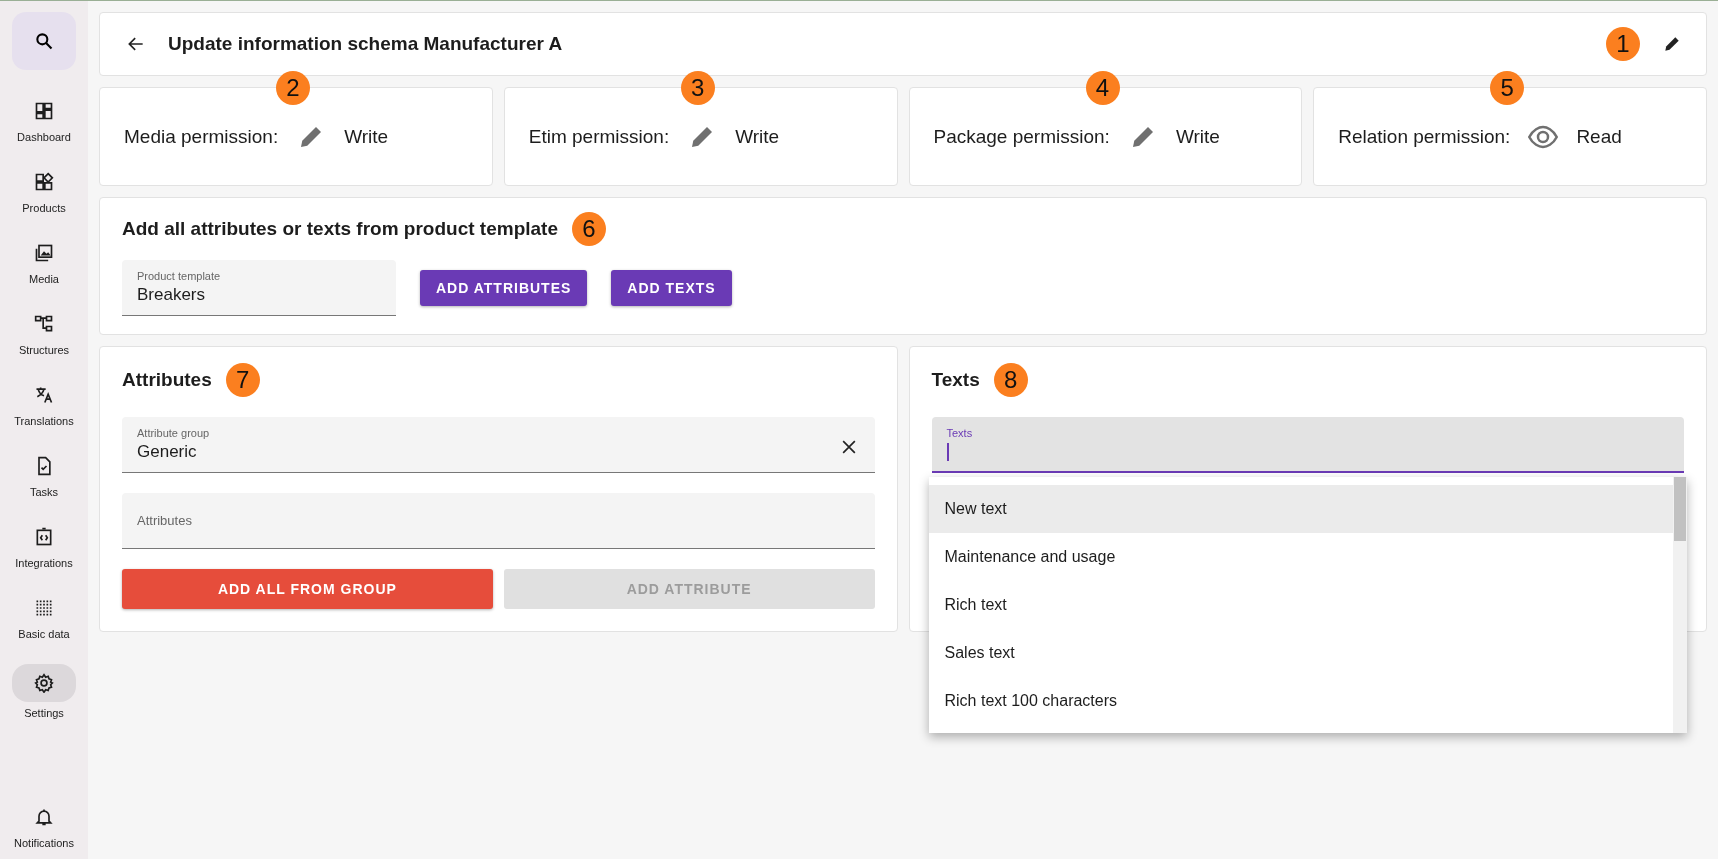 The width and height of the screenshot is (1718, 859). What do you see at coordinates (498, 521) in the screenshot?
I see `attributes-field: Attributes` at bounding box center [498, 521].